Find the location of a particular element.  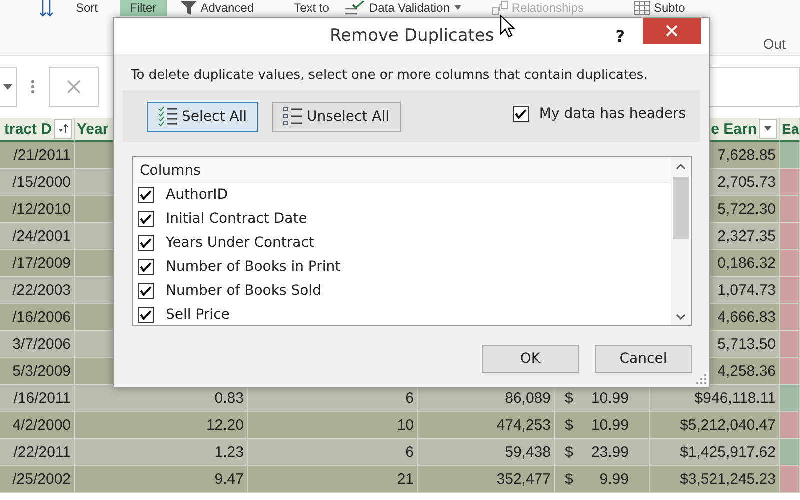

ribbon-button: Data Validation is located at coordinates (409, 7).